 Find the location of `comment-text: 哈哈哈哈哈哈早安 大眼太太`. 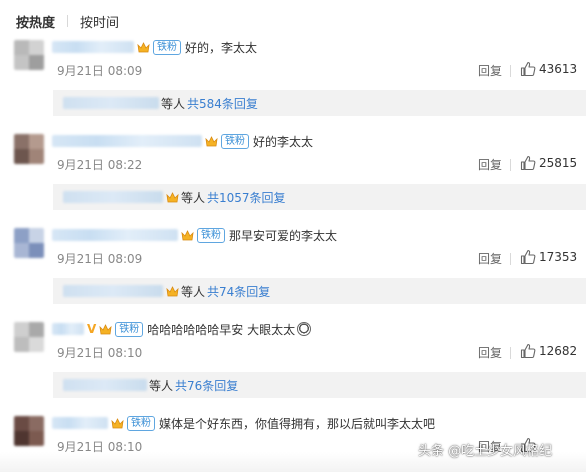

comment-text: 哈哈哈哈哈哈早安 大眼太太 is located at coordinates (221, 329).